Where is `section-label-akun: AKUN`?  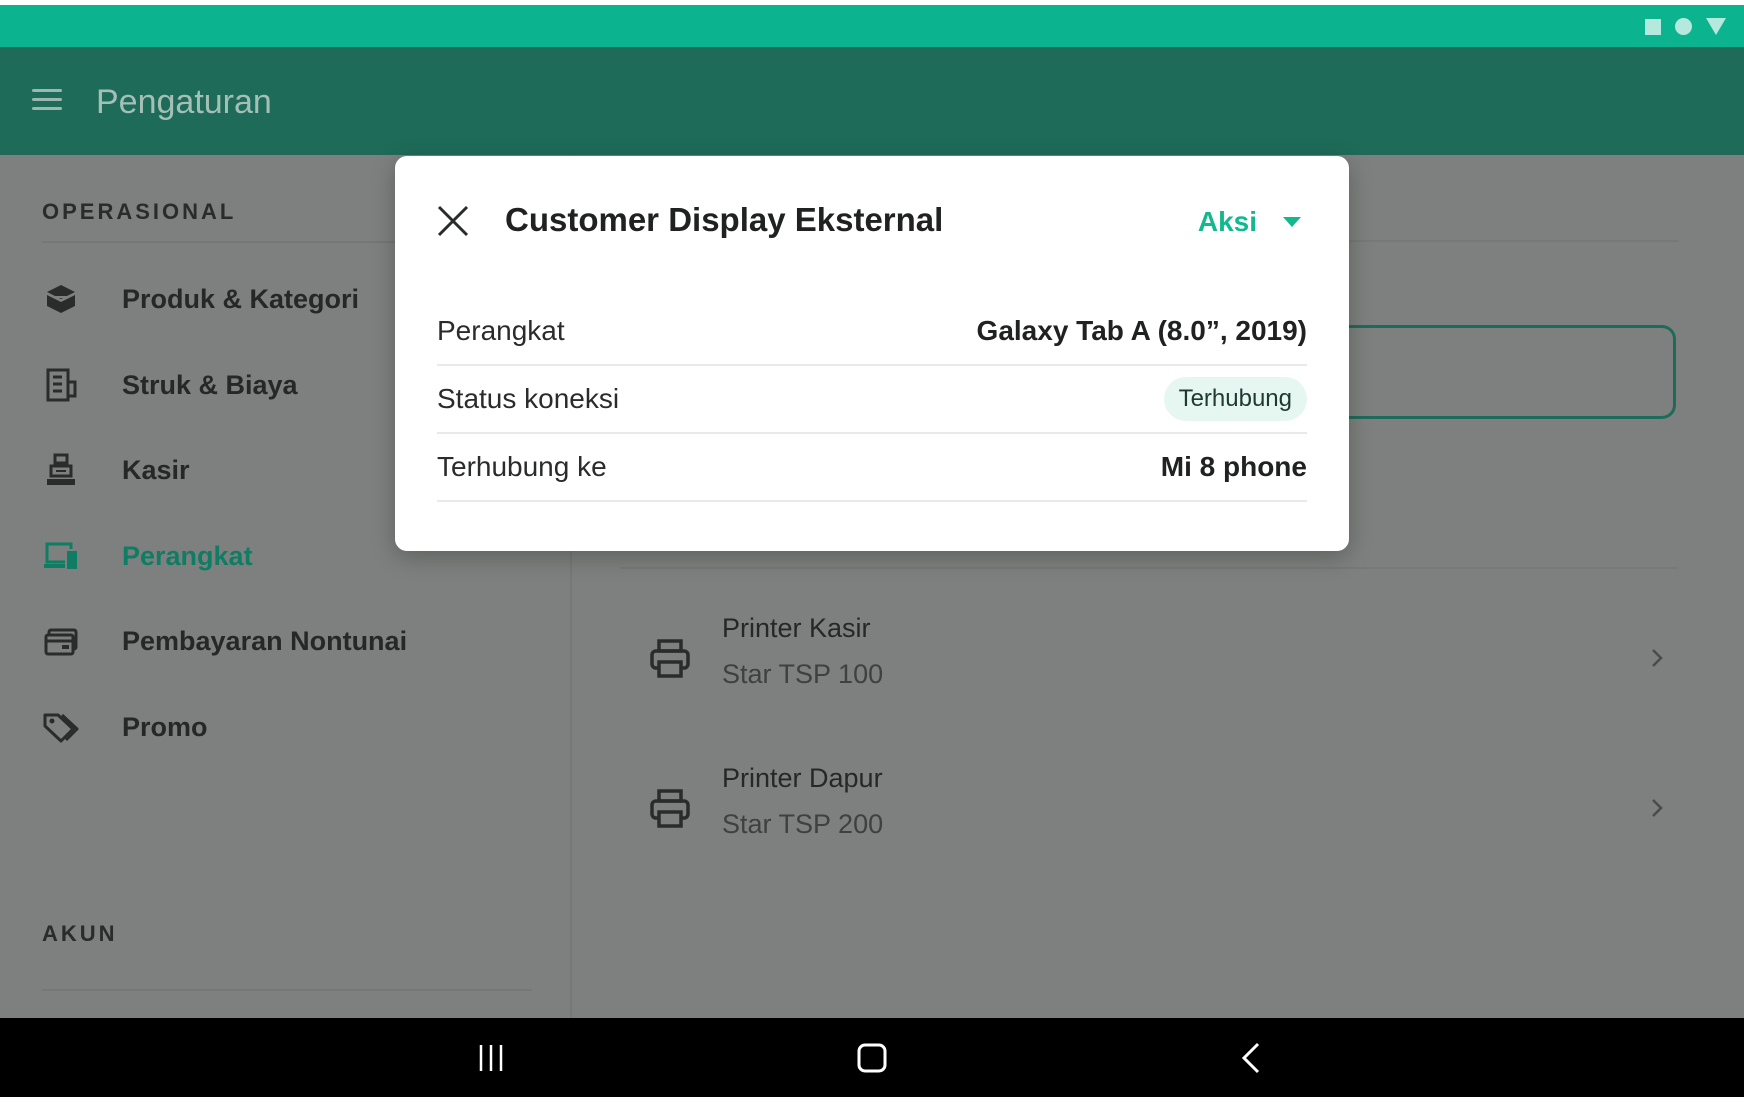
section-label-akun: AKUN is located at coordinates (80, 933).